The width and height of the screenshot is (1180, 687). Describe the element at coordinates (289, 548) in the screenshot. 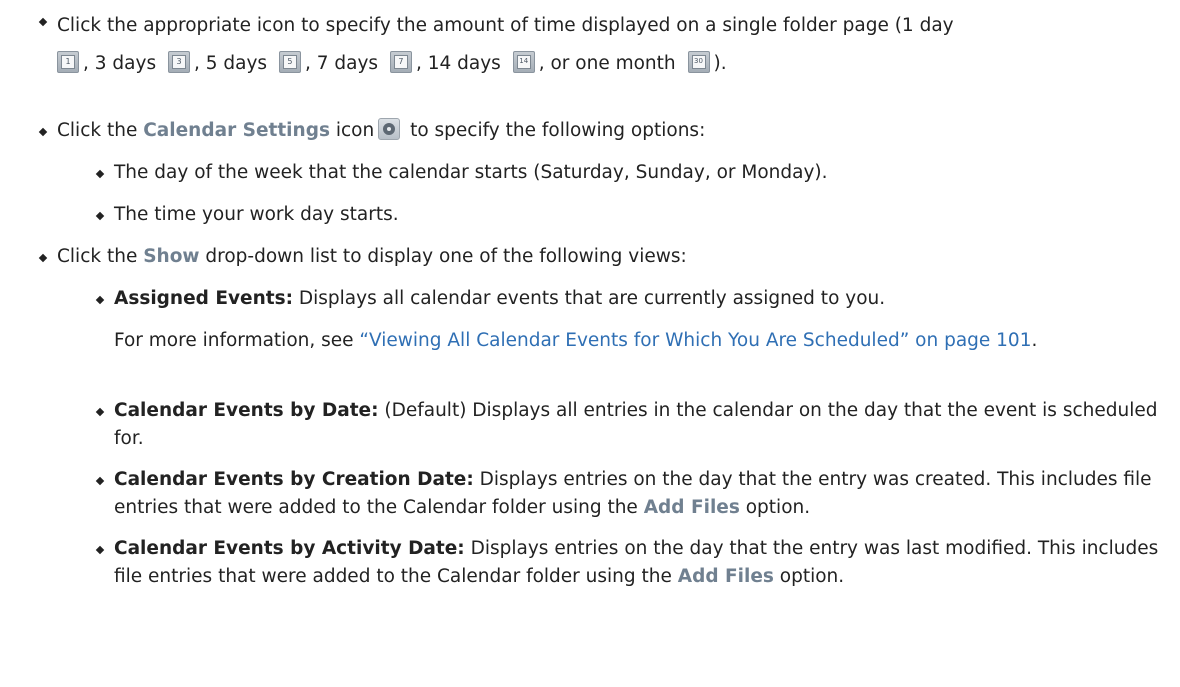

I see `term-events-by-activity-date: Calendar Events by Activity Date:` at that location.